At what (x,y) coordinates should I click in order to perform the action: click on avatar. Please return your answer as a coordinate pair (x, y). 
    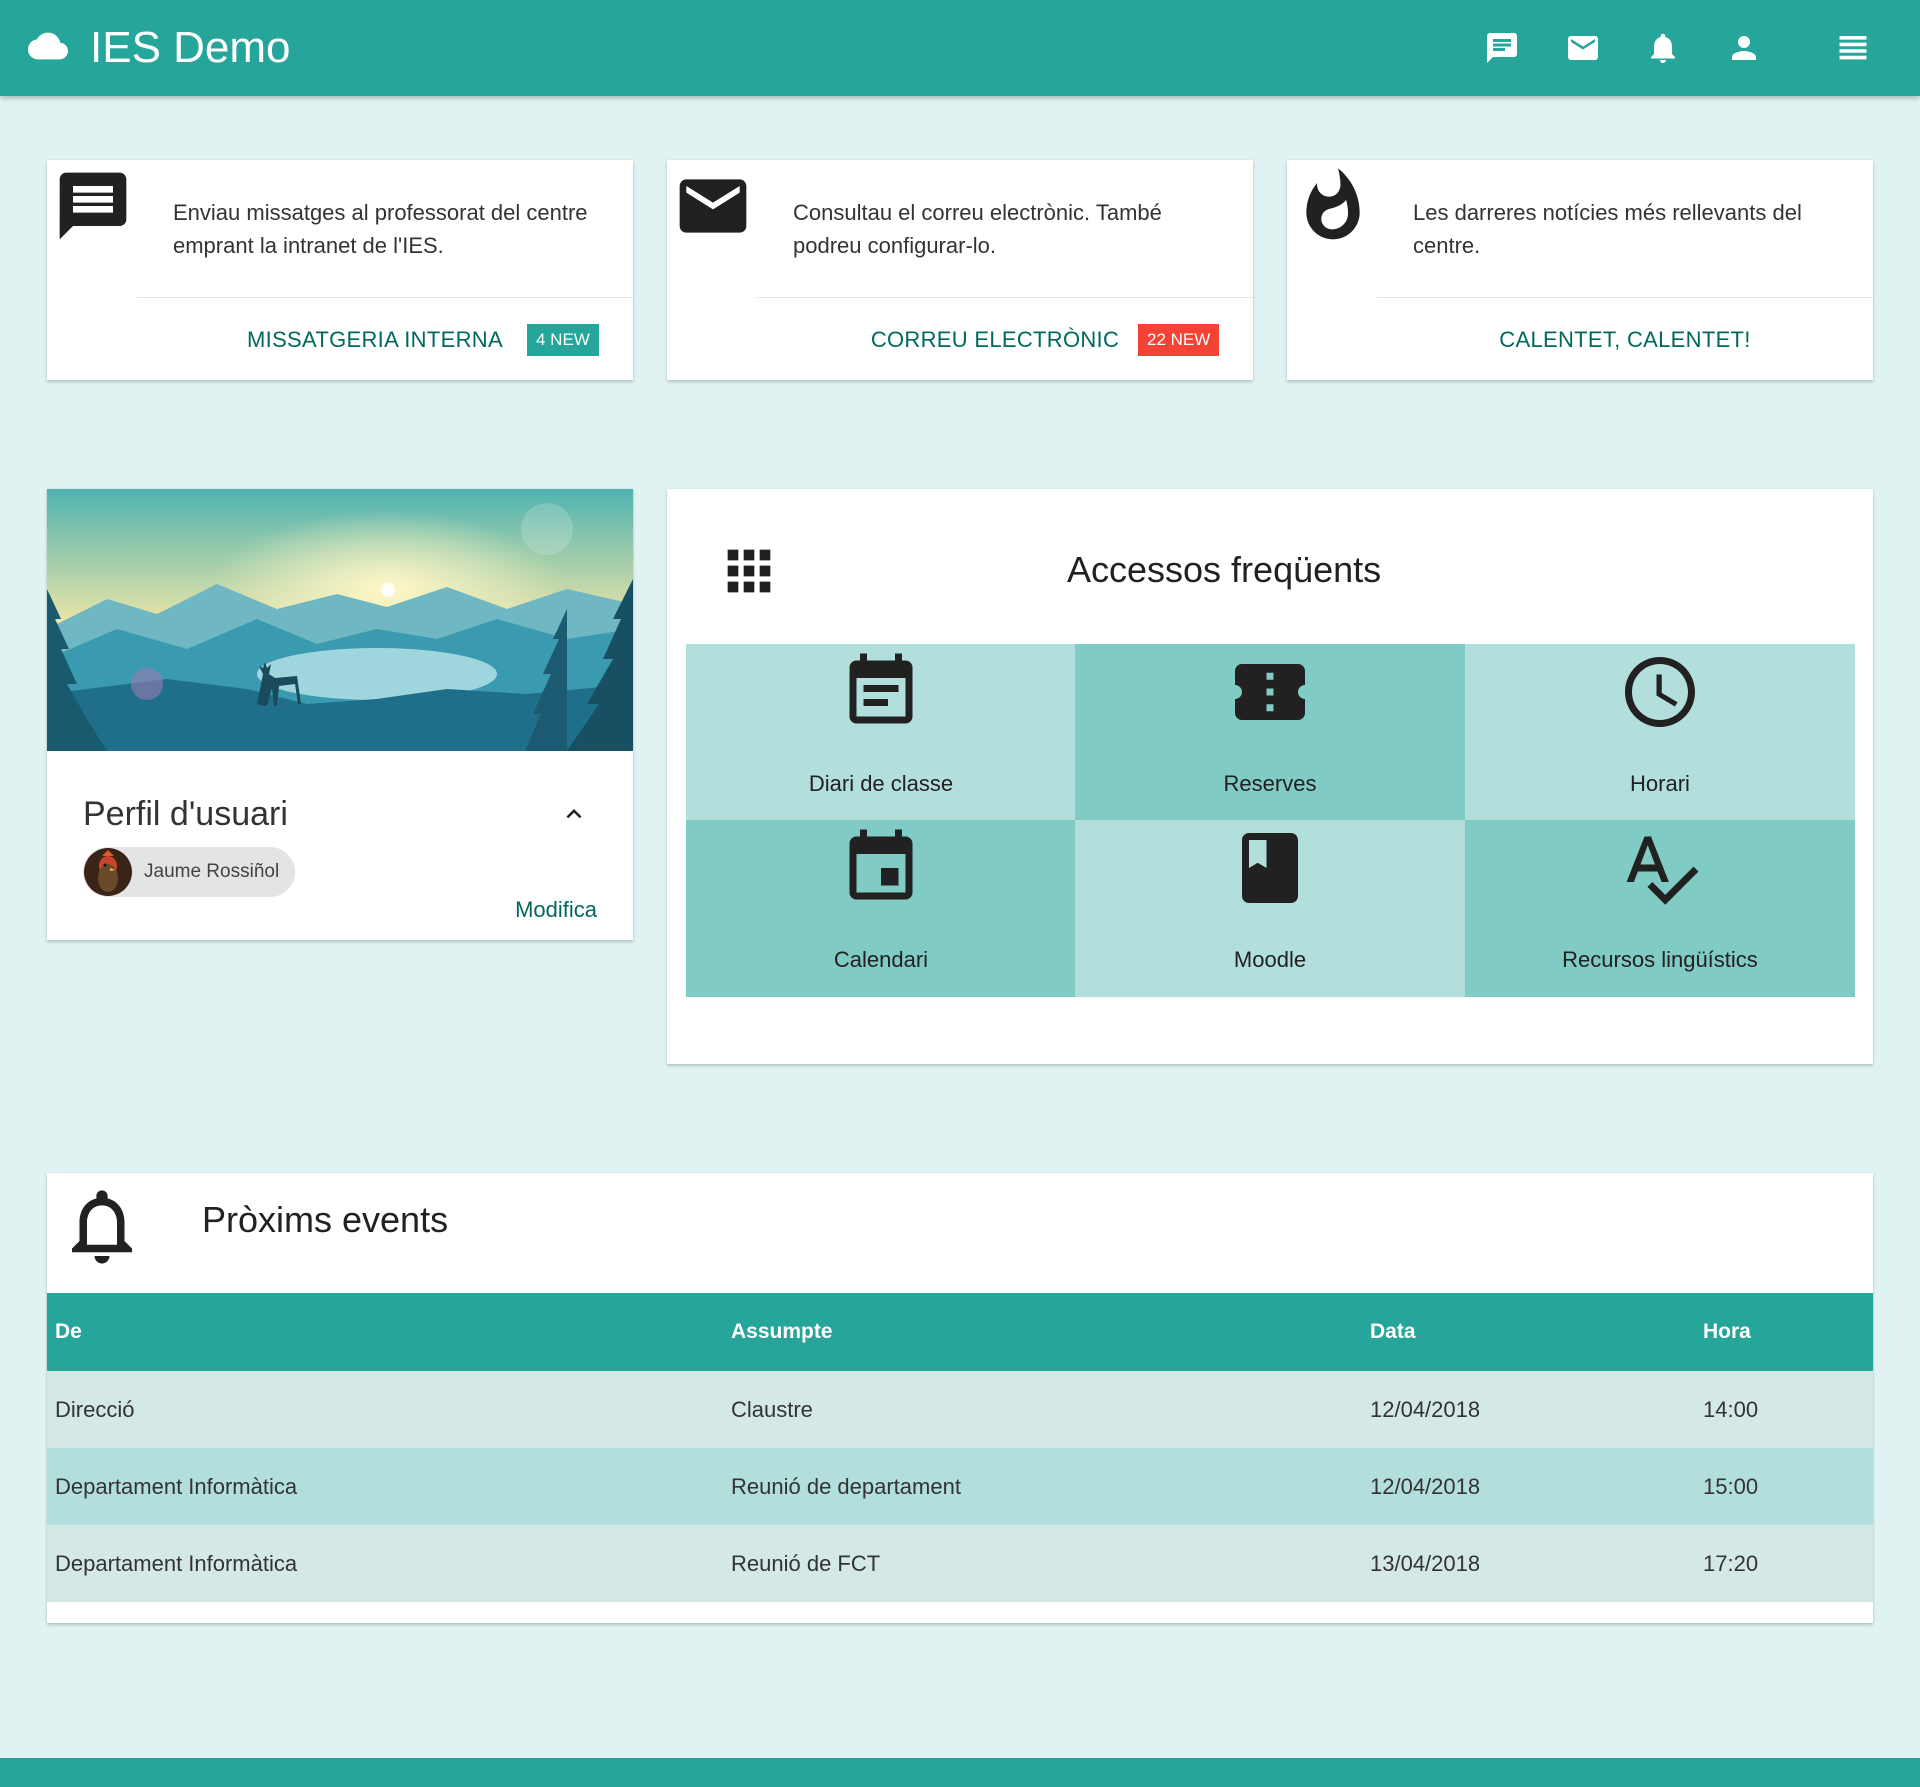
    Looking at the image, I should click on (108, 872).